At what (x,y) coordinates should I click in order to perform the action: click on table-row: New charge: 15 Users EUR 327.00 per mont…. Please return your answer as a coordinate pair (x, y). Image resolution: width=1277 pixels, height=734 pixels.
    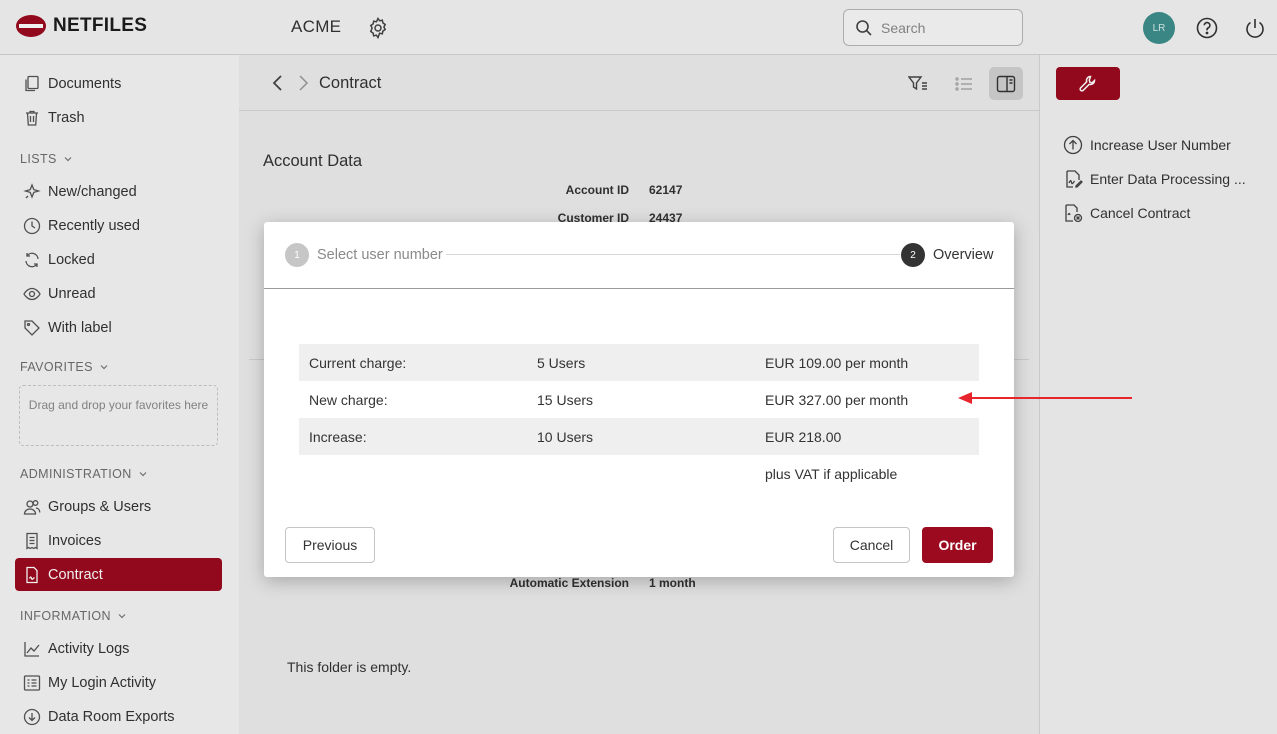
    Looking at the image, I should click on (639, 399).